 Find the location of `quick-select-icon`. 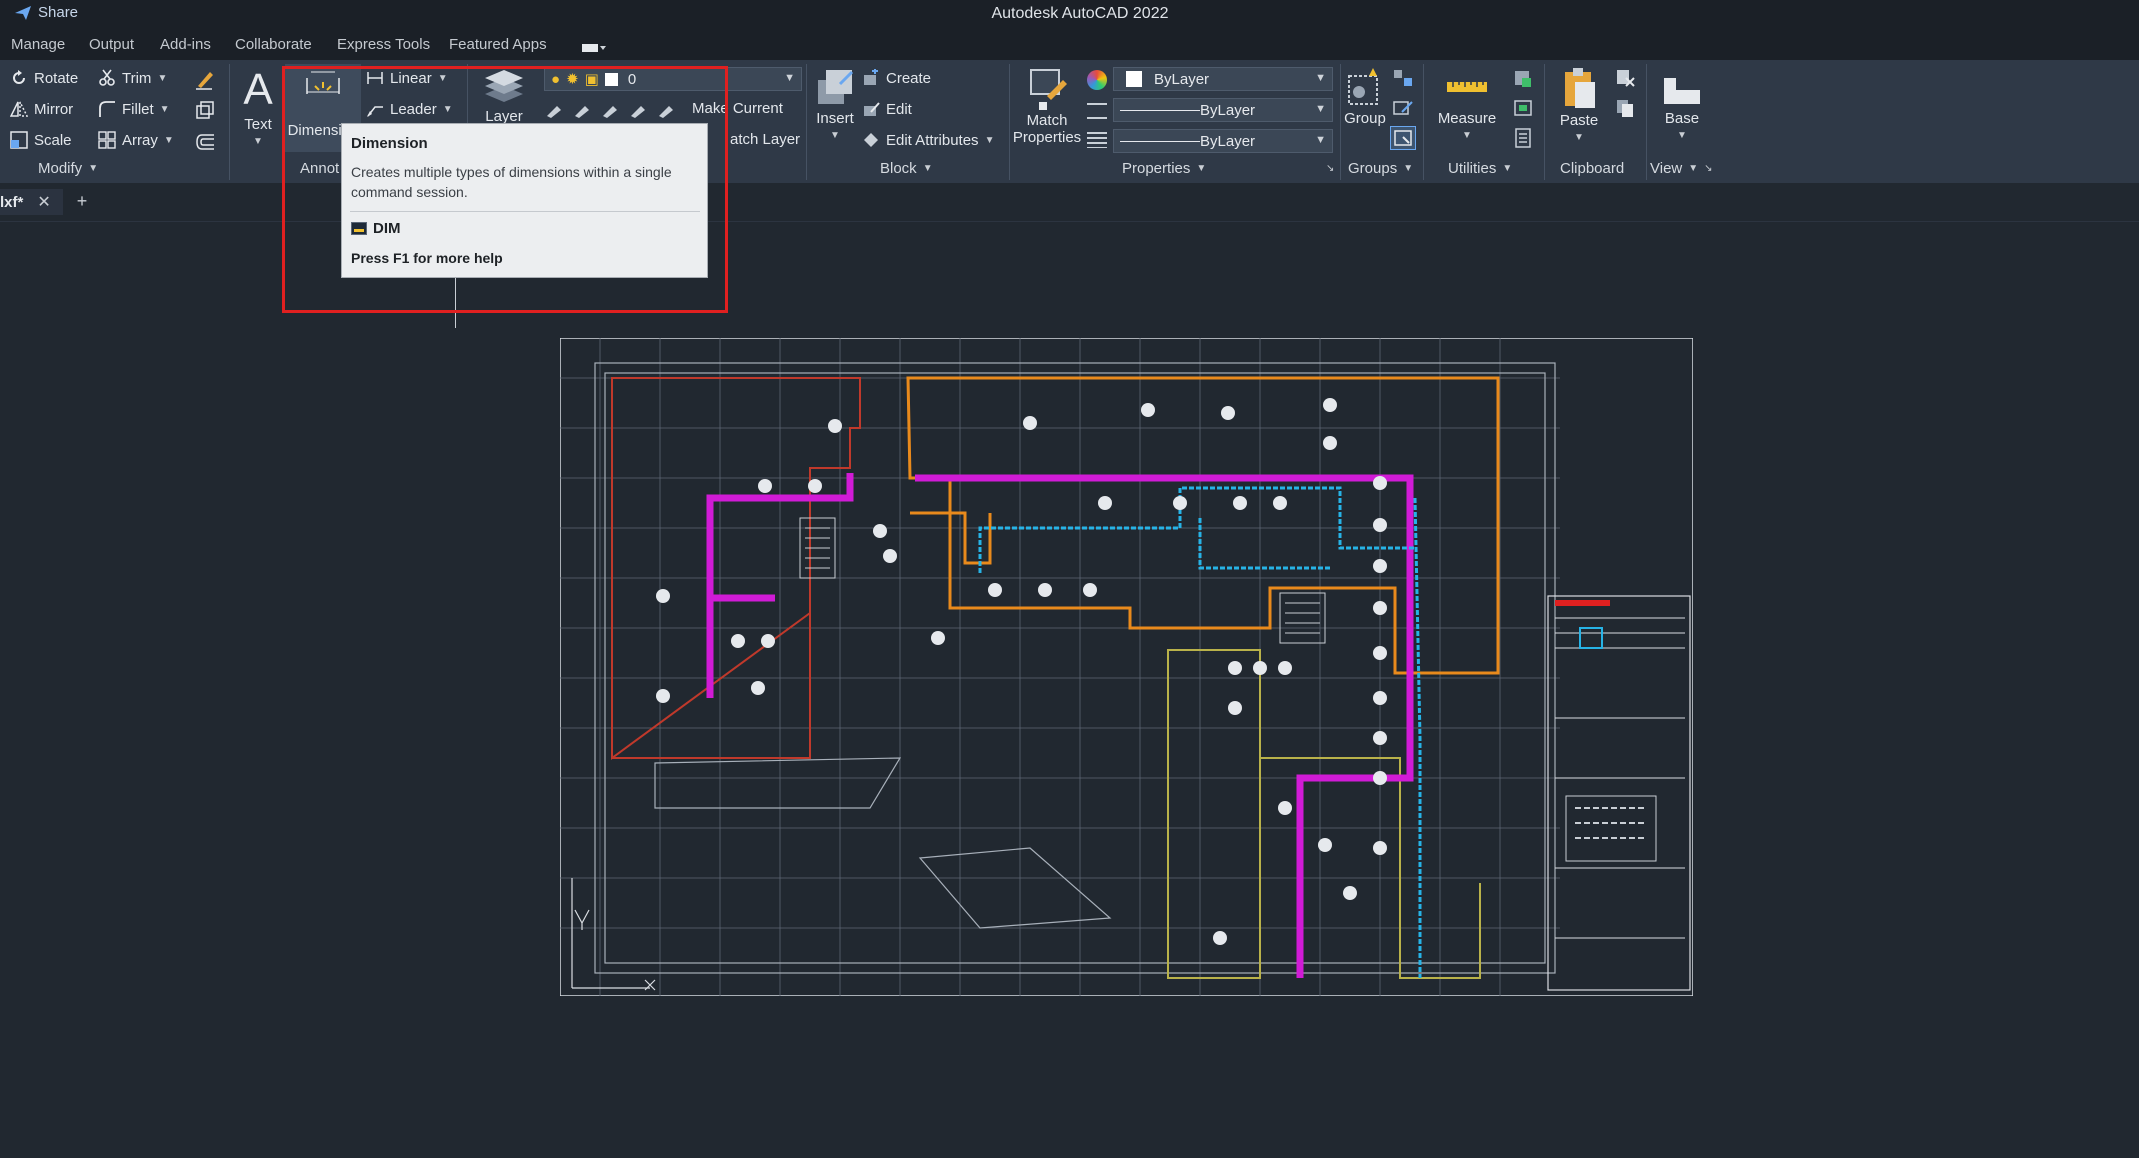

quick-select-icon is located at coordinates (1523, 78).